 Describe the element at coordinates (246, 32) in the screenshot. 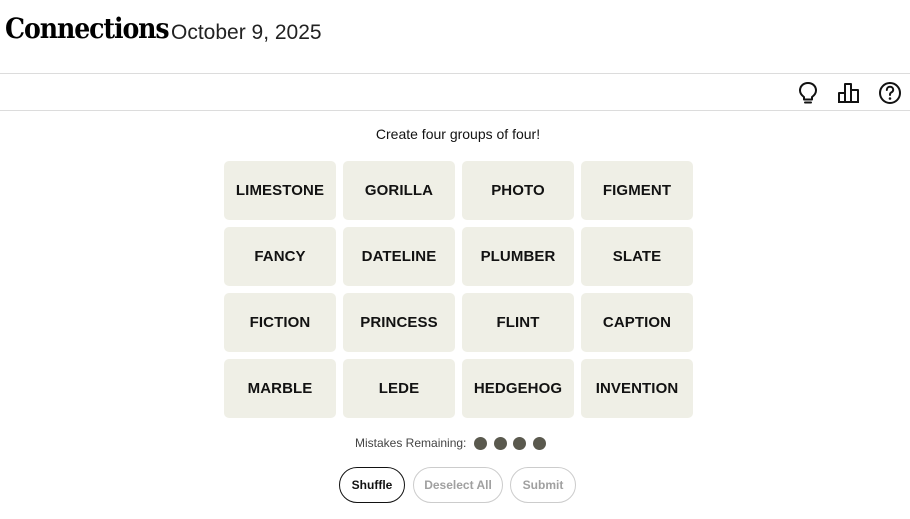

I see `puzzle-date: October 9, 2025` at that location.